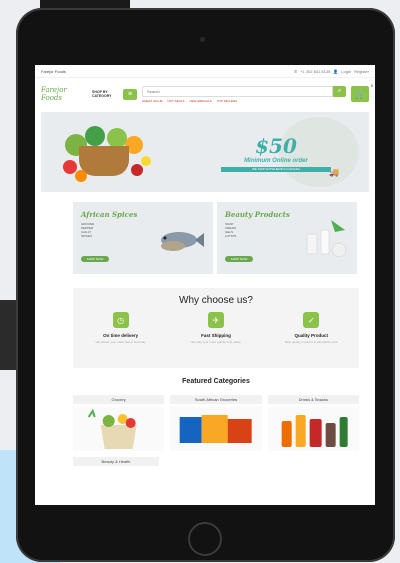 Image resolution: width=400 pixels, height=563 pixels. What do you see at coordinates (276, 169) in the screenshot?
I see `promo-bar: WE SHIP ANYWHERE IN CANADA` at bounding box center [276, 169].